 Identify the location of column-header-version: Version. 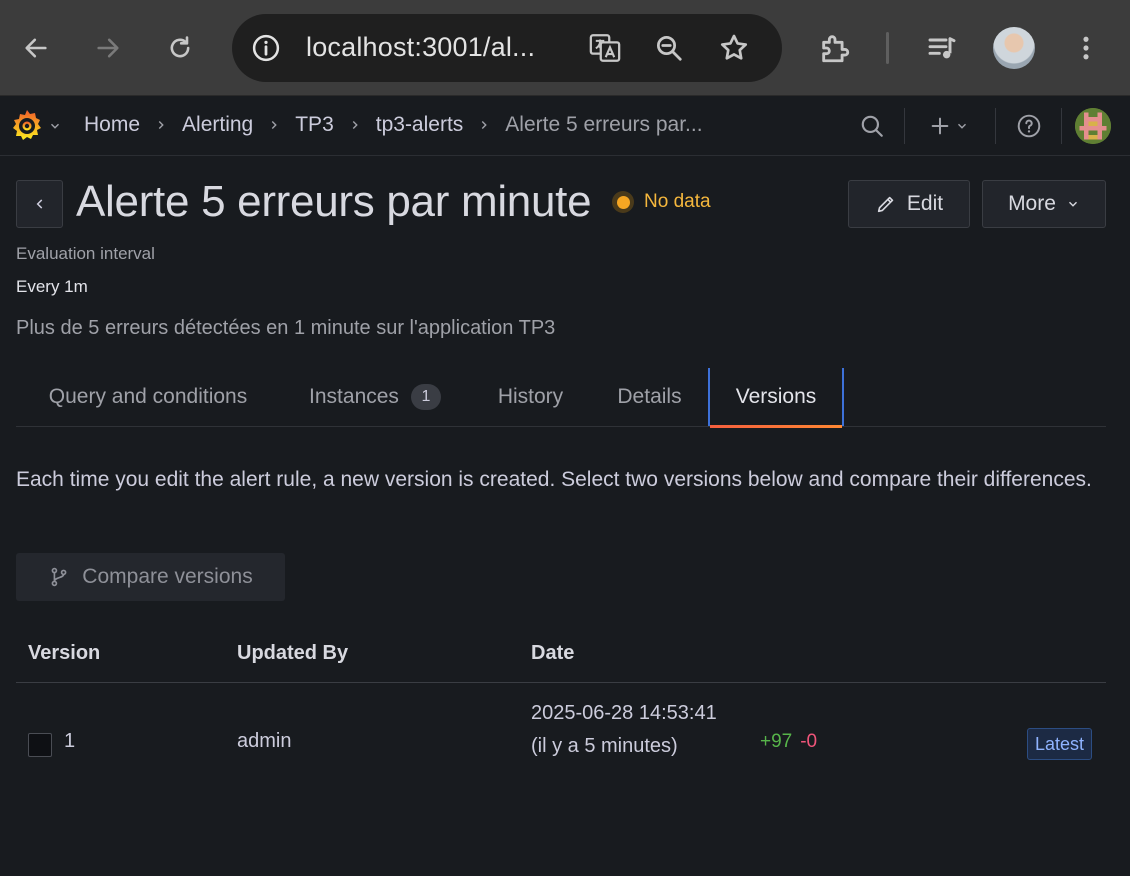
(64, 653).